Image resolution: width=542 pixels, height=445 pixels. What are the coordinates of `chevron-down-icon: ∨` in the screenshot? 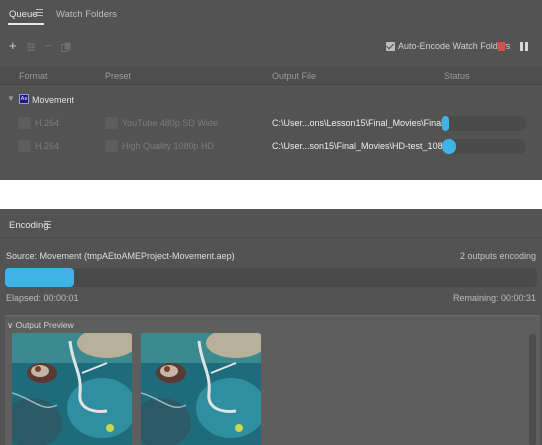 It's located at (10, 325).